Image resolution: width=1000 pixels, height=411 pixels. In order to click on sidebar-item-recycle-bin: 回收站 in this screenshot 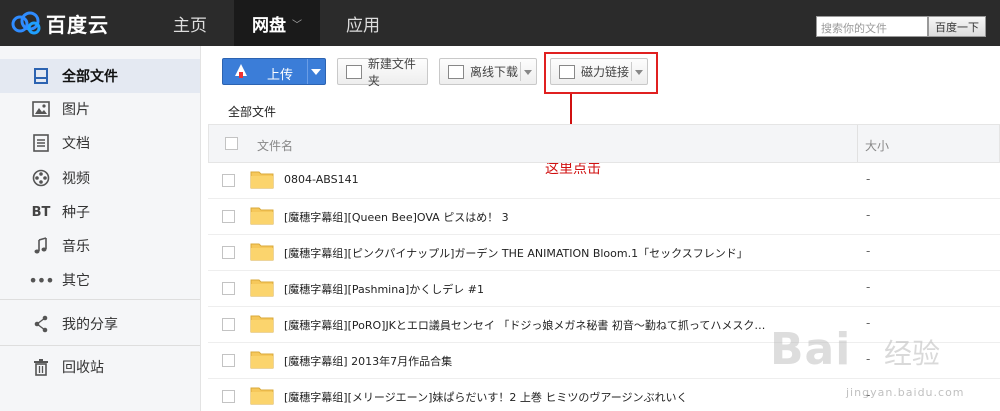, I will do `click(100, 367)`.